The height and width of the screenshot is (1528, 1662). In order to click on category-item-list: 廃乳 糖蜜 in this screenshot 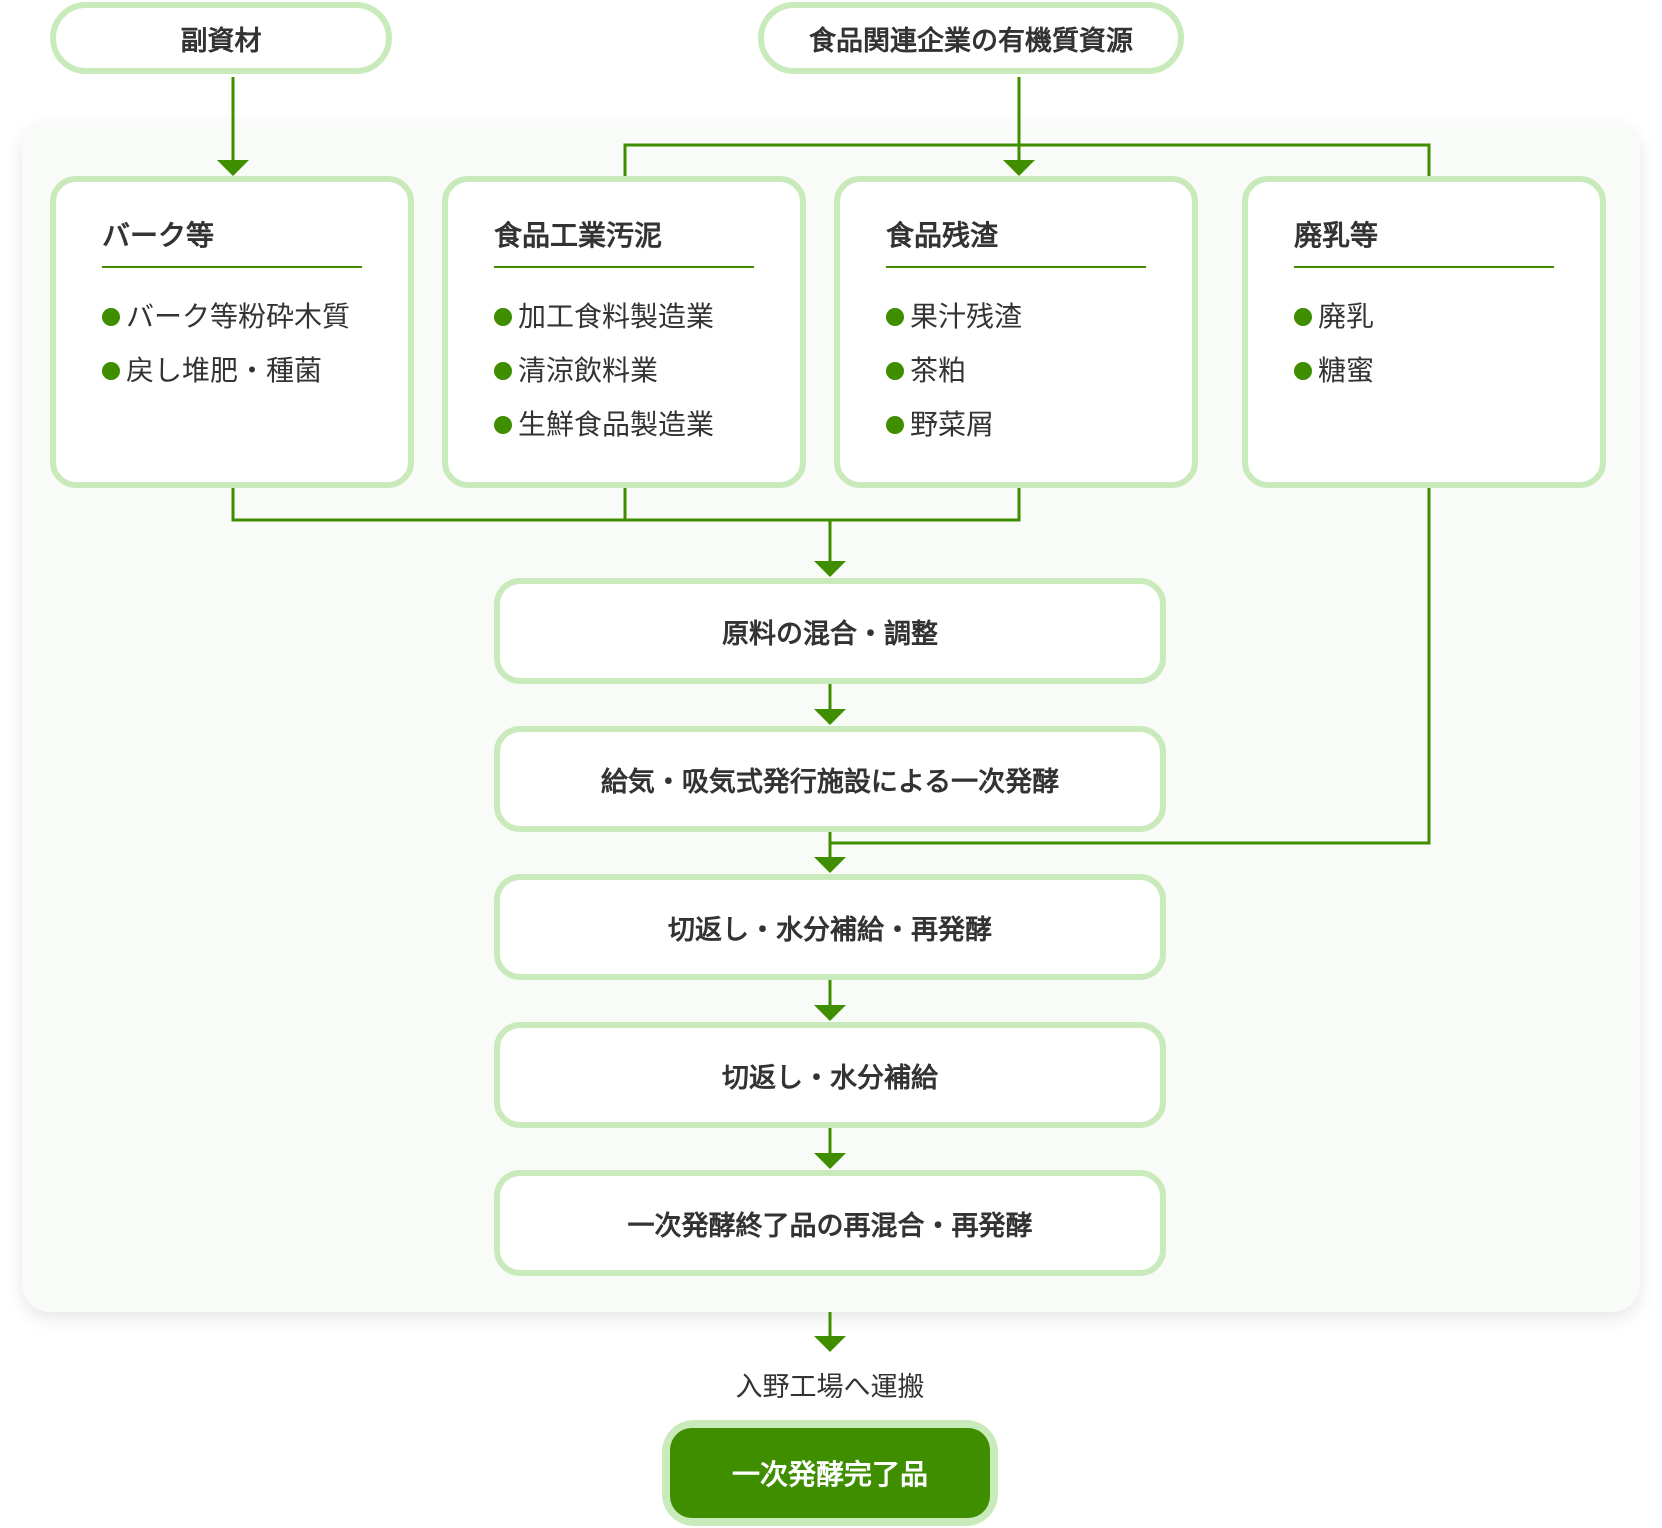, I will do `click(1447, 344)`.